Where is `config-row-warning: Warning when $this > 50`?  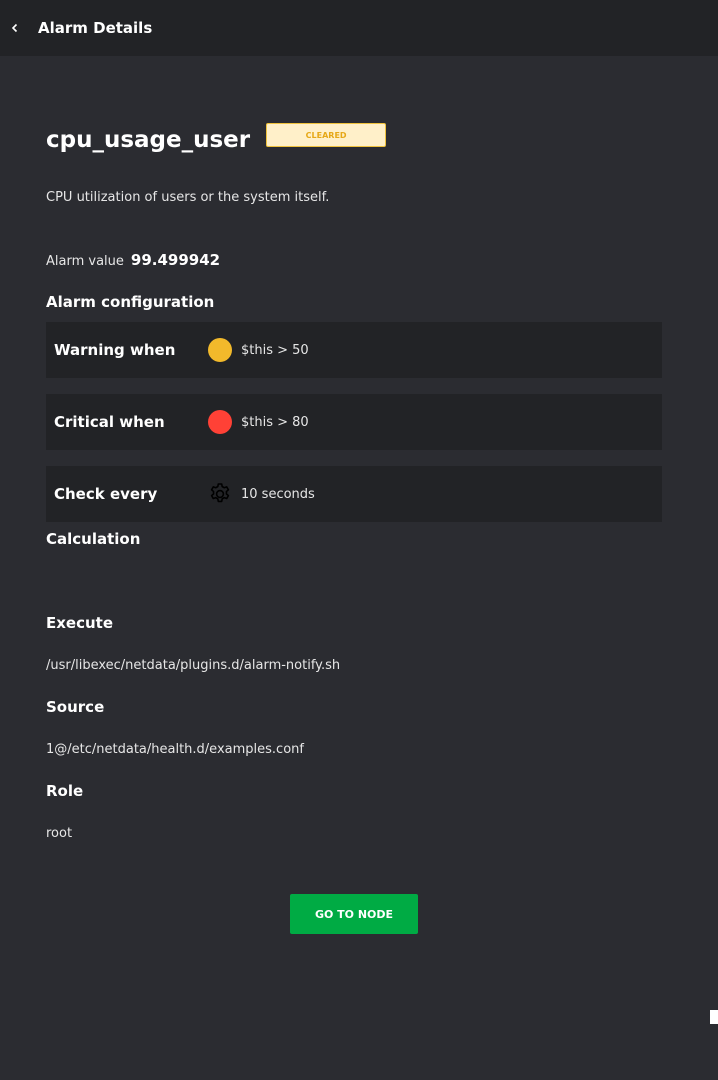 config-row-warning: Warning when $this > 50 is located at coordinates (354, 350).